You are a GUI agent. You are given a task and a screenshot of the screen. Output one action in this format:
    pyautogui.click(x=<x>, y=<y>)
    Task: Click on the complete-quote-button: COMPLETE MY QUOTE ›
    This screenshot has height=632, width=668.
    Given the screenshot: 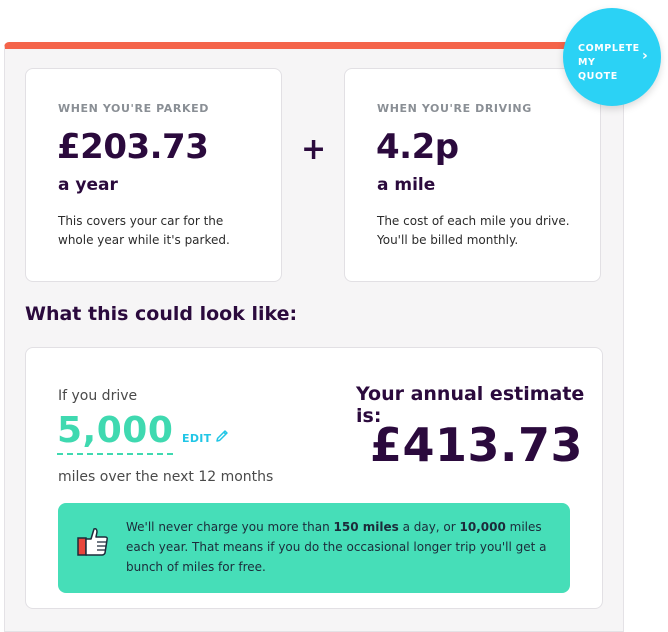 What is the action you would take?
    pyautogui.click(x=612, y=57)
    